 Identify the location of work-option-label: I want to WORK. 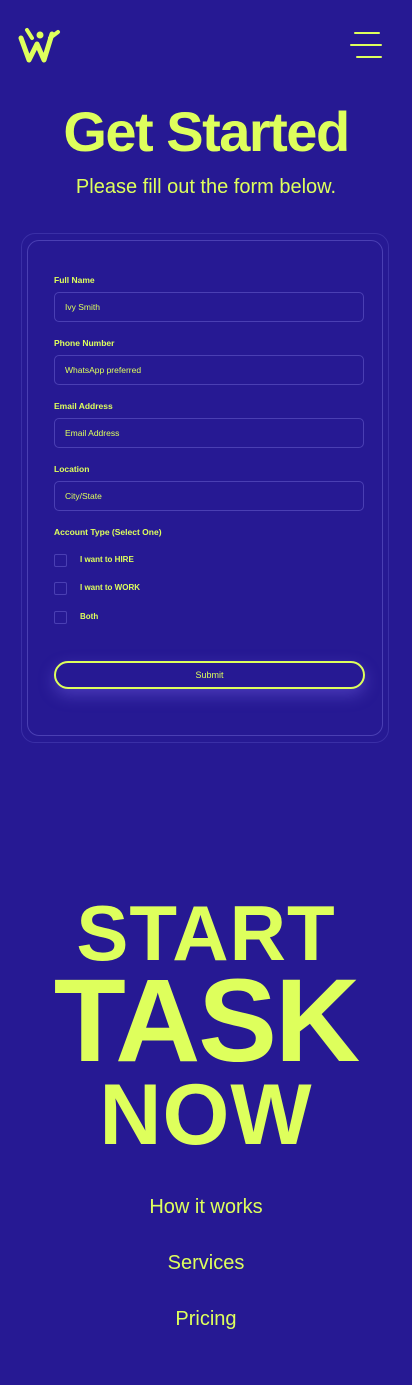
(110, 587).